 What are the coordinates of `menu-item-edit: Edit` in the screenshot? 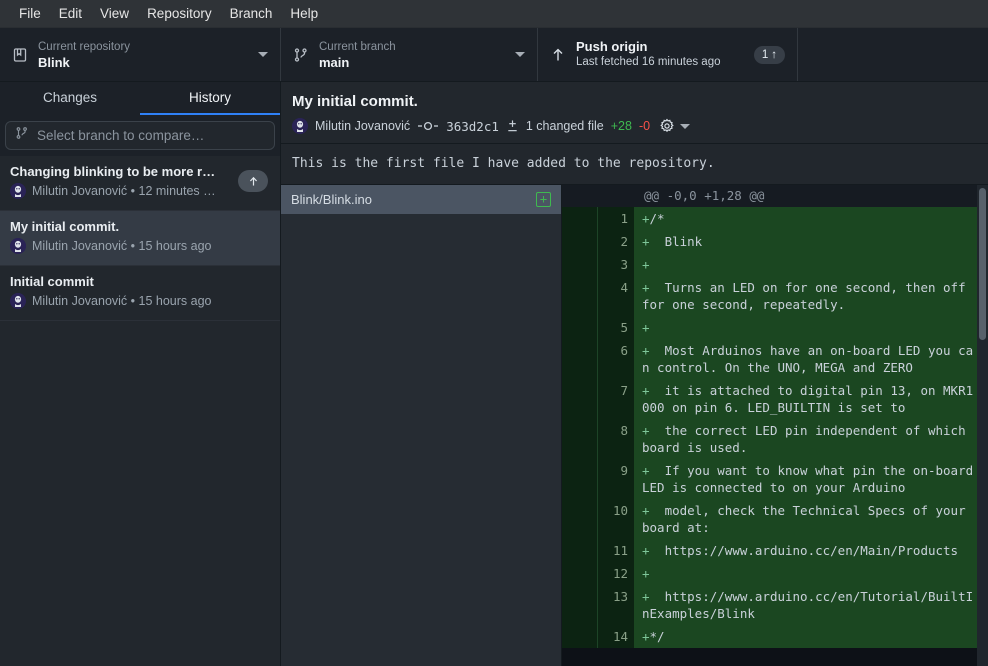 It's located at (70, 13).